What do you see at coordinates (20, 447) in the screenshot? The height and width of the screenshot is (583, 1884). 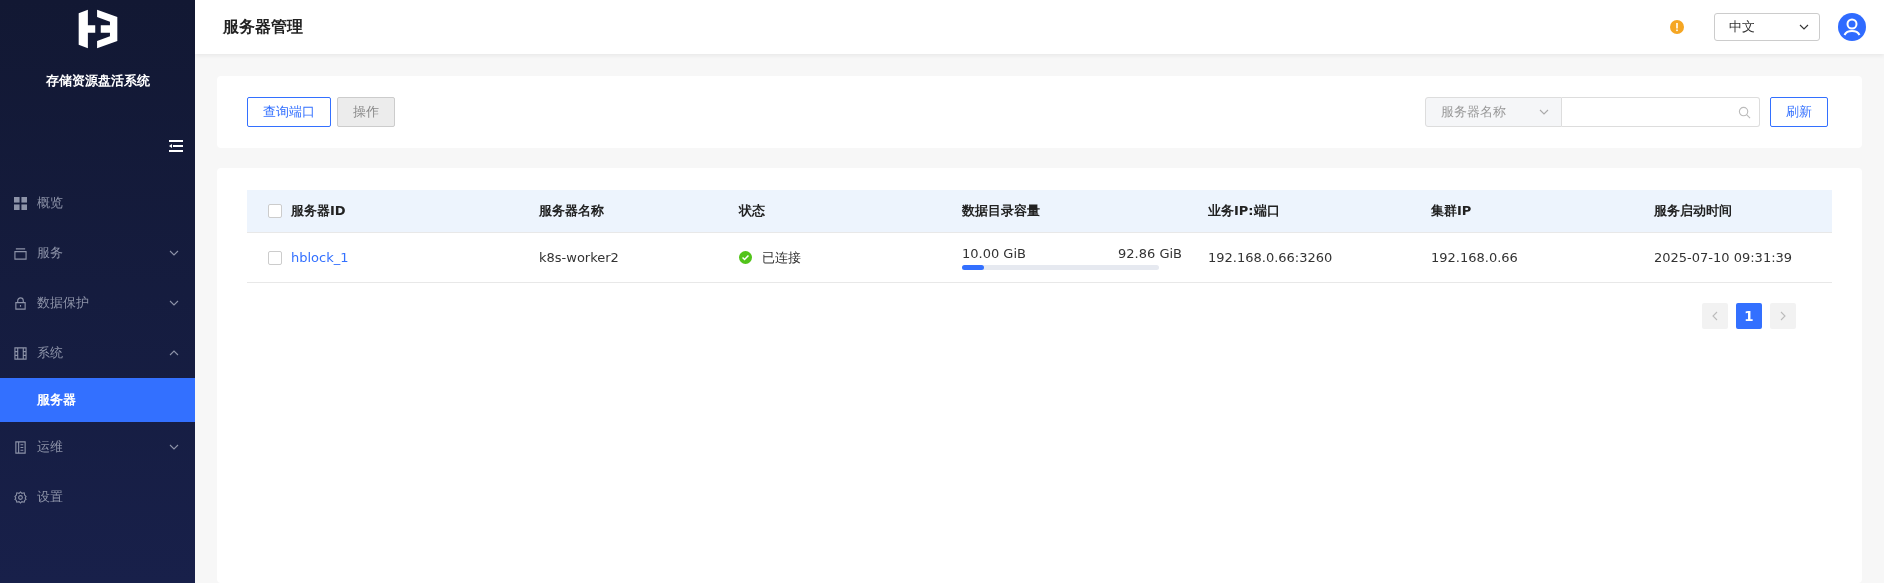 I see `notebook-icon` at bounding box center [20, 447].